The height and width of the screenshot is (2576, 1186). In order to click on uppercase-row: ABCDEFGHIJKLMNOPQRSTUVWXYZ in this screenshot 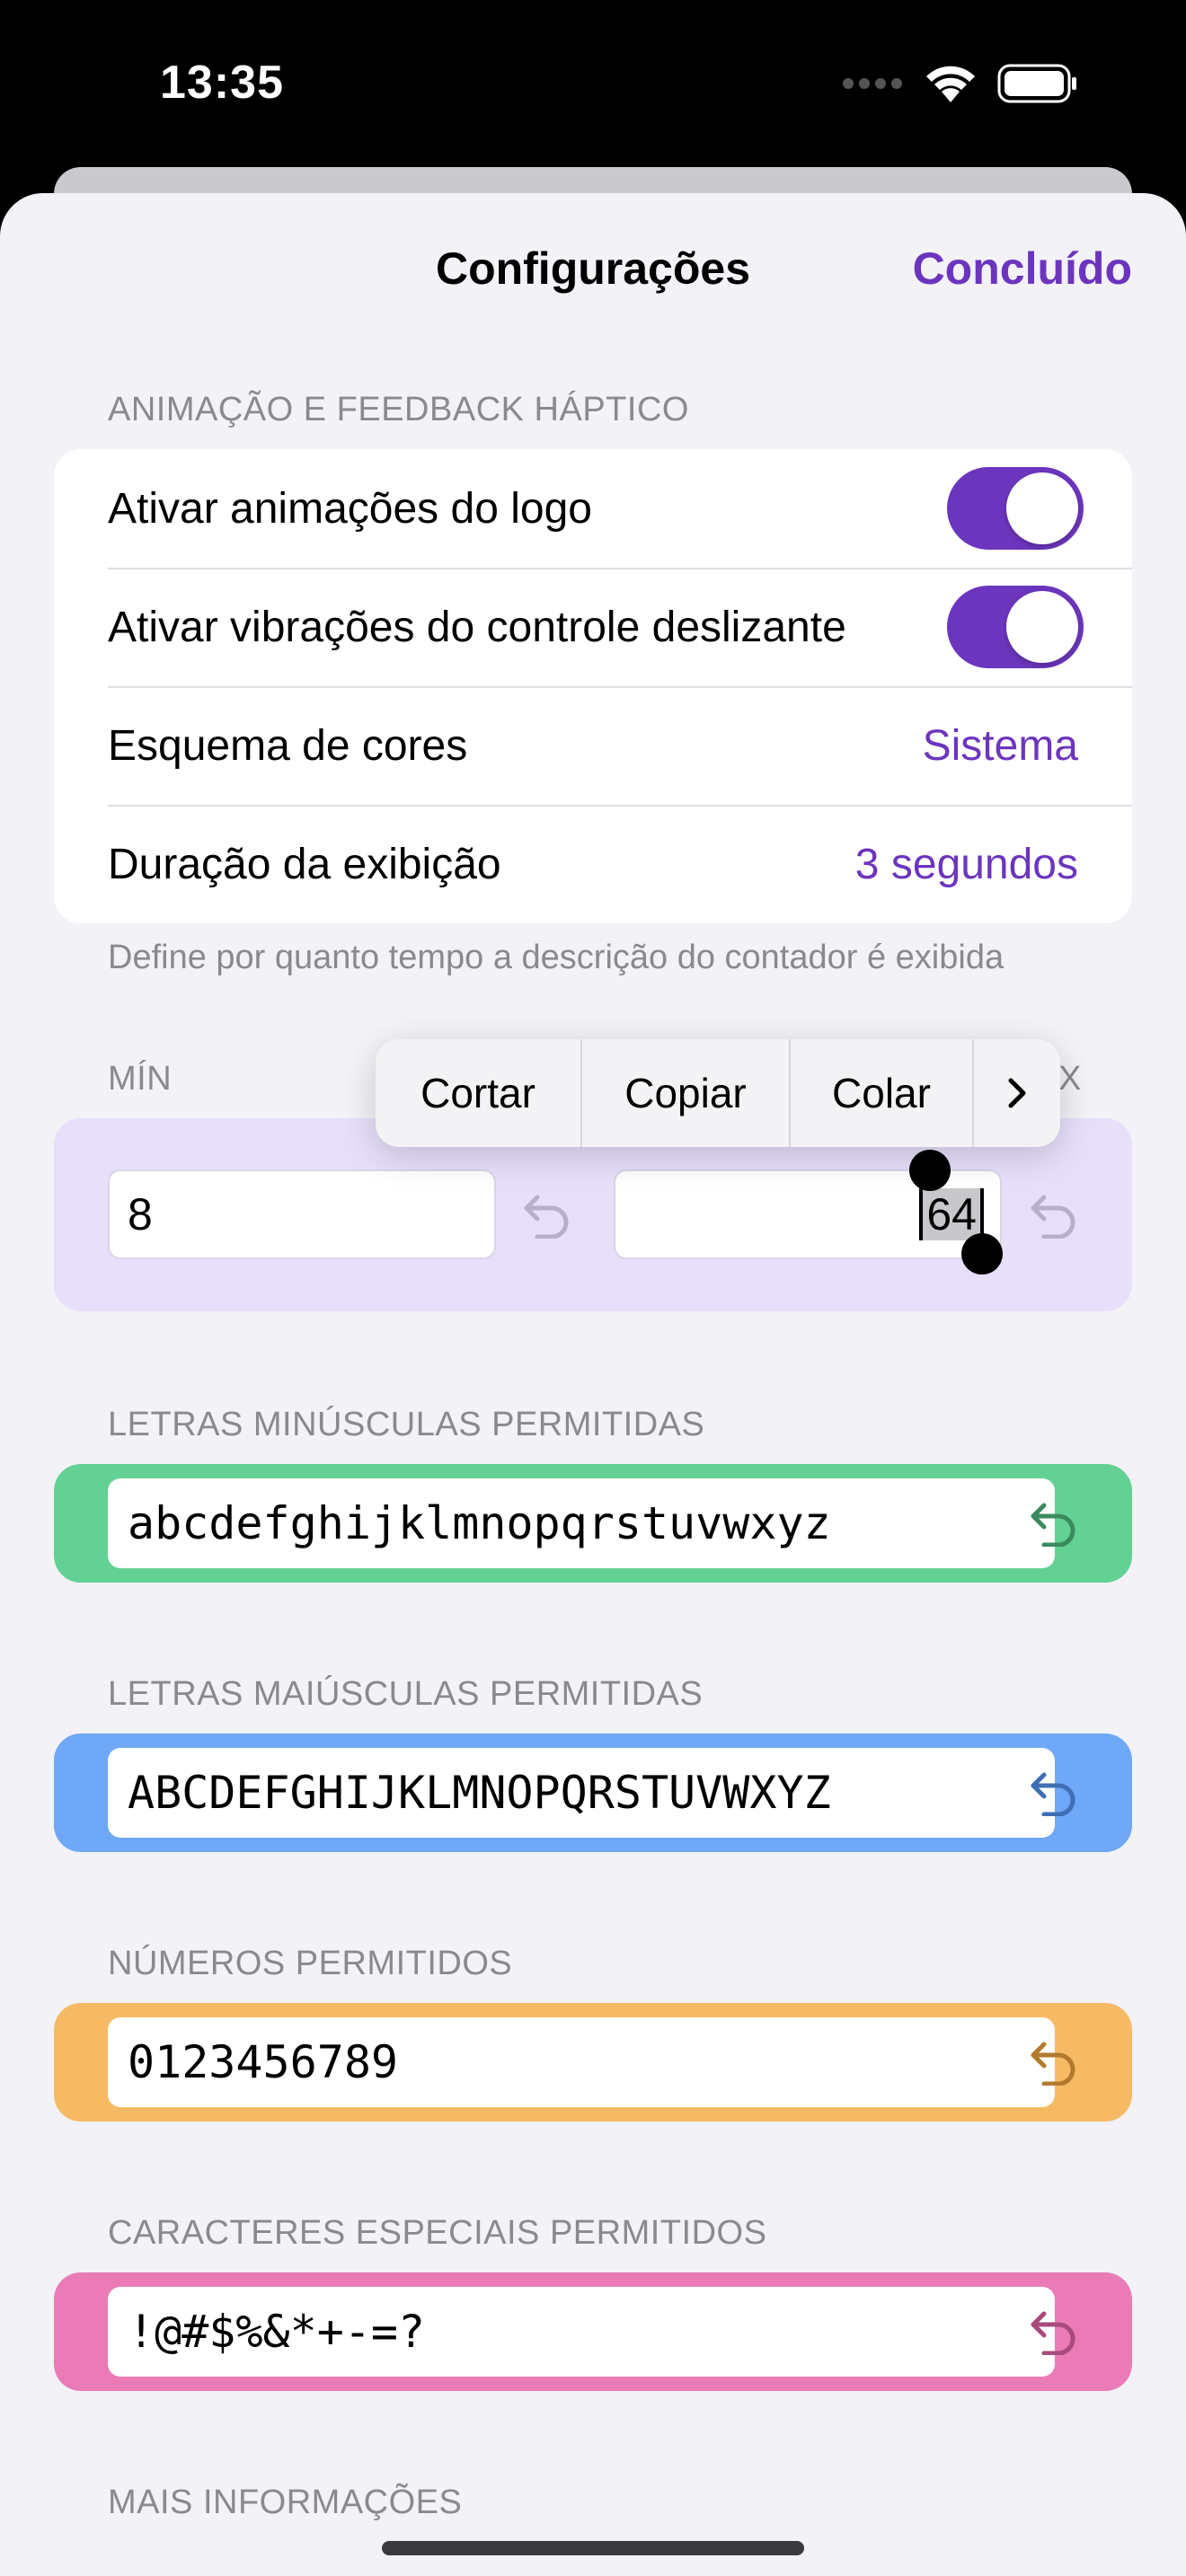, I will do `click(593, 1793)`.